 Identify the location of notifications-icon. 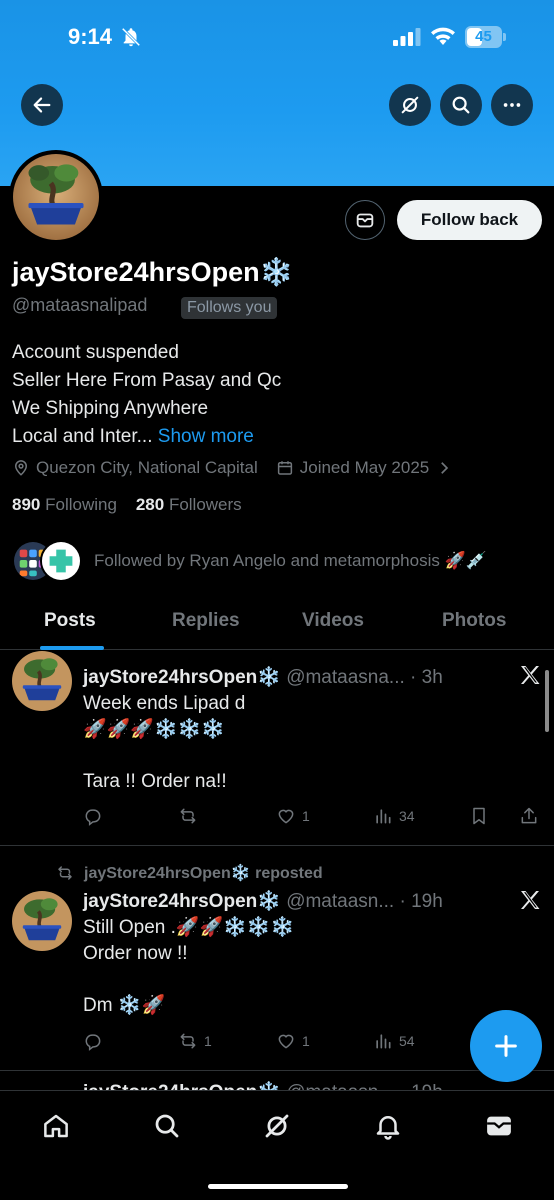
(388, 1128).